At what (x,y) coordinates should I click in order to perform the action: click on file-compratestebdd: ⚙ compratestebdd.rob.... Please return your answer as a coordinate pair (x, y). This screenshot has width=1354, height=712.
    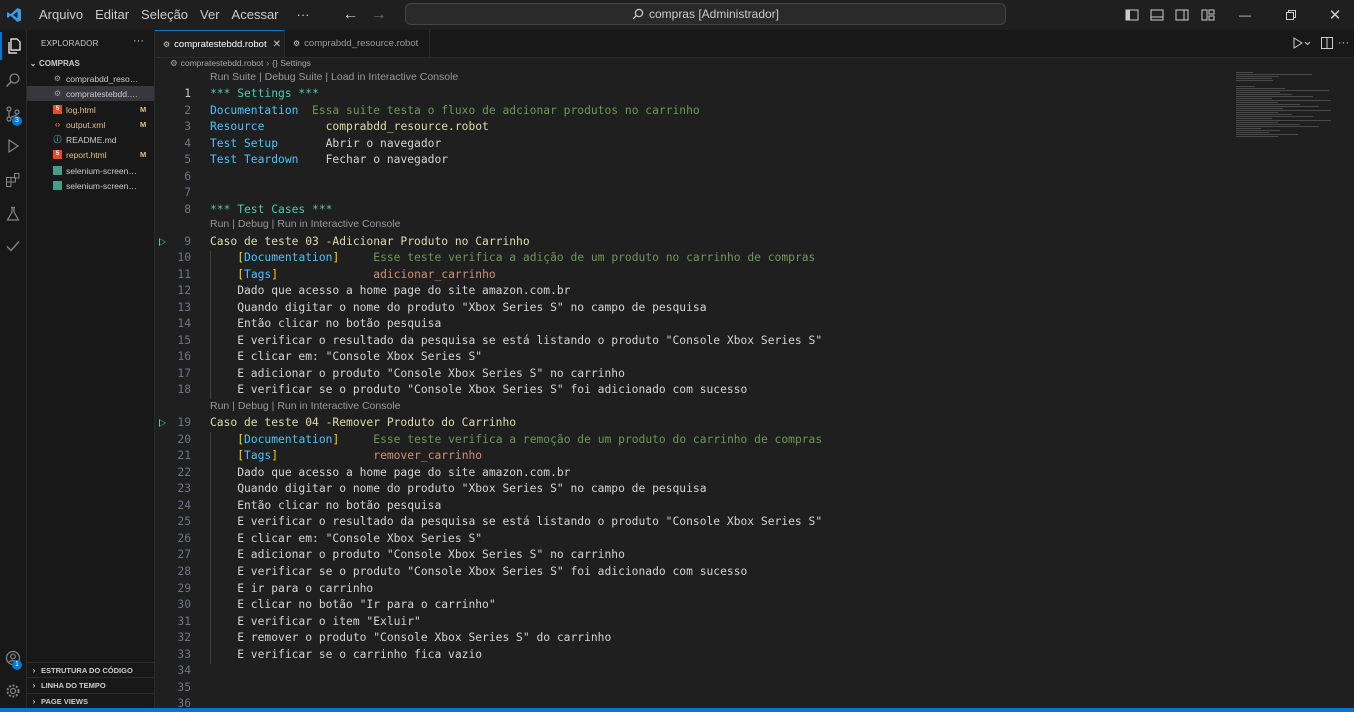
    Looking at the image, I should click on (90, 93).